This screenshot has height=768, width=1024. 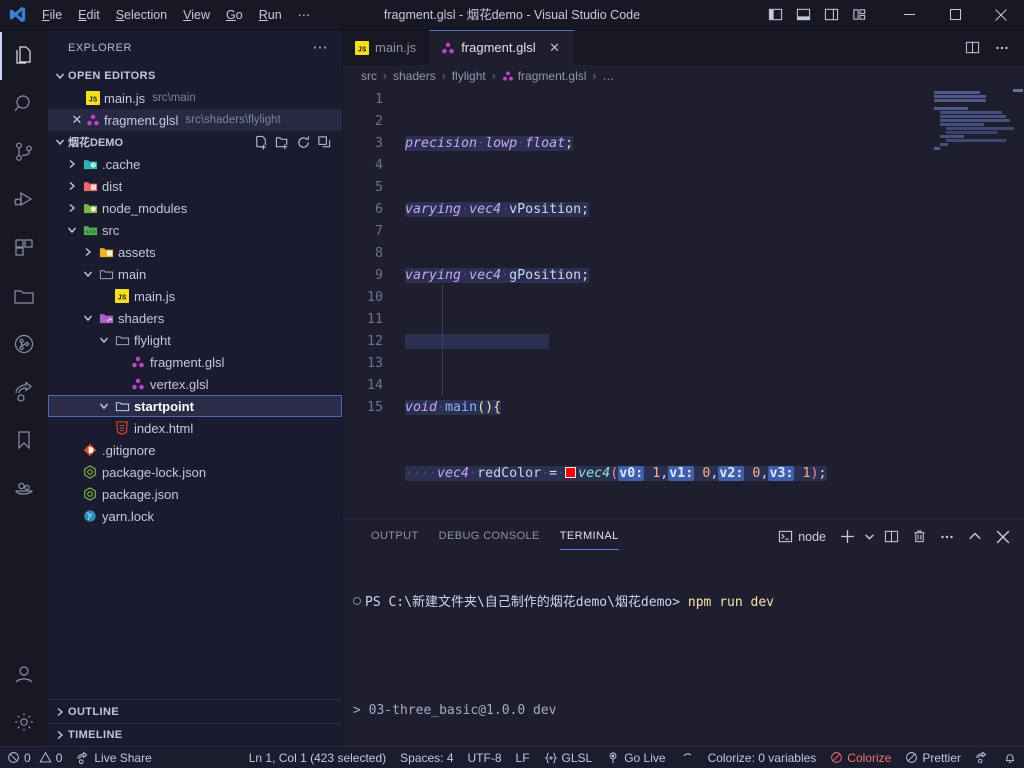 I want to click on customize-layout-icon, so click(x=859, y=15).